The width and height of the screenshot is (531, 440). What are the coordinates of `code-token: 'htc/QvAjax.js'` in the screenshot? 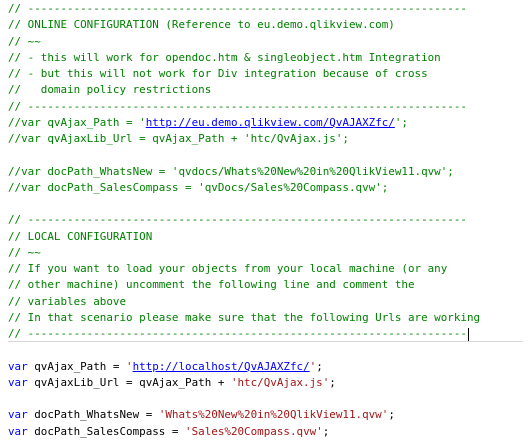 It's located at (280, 382).